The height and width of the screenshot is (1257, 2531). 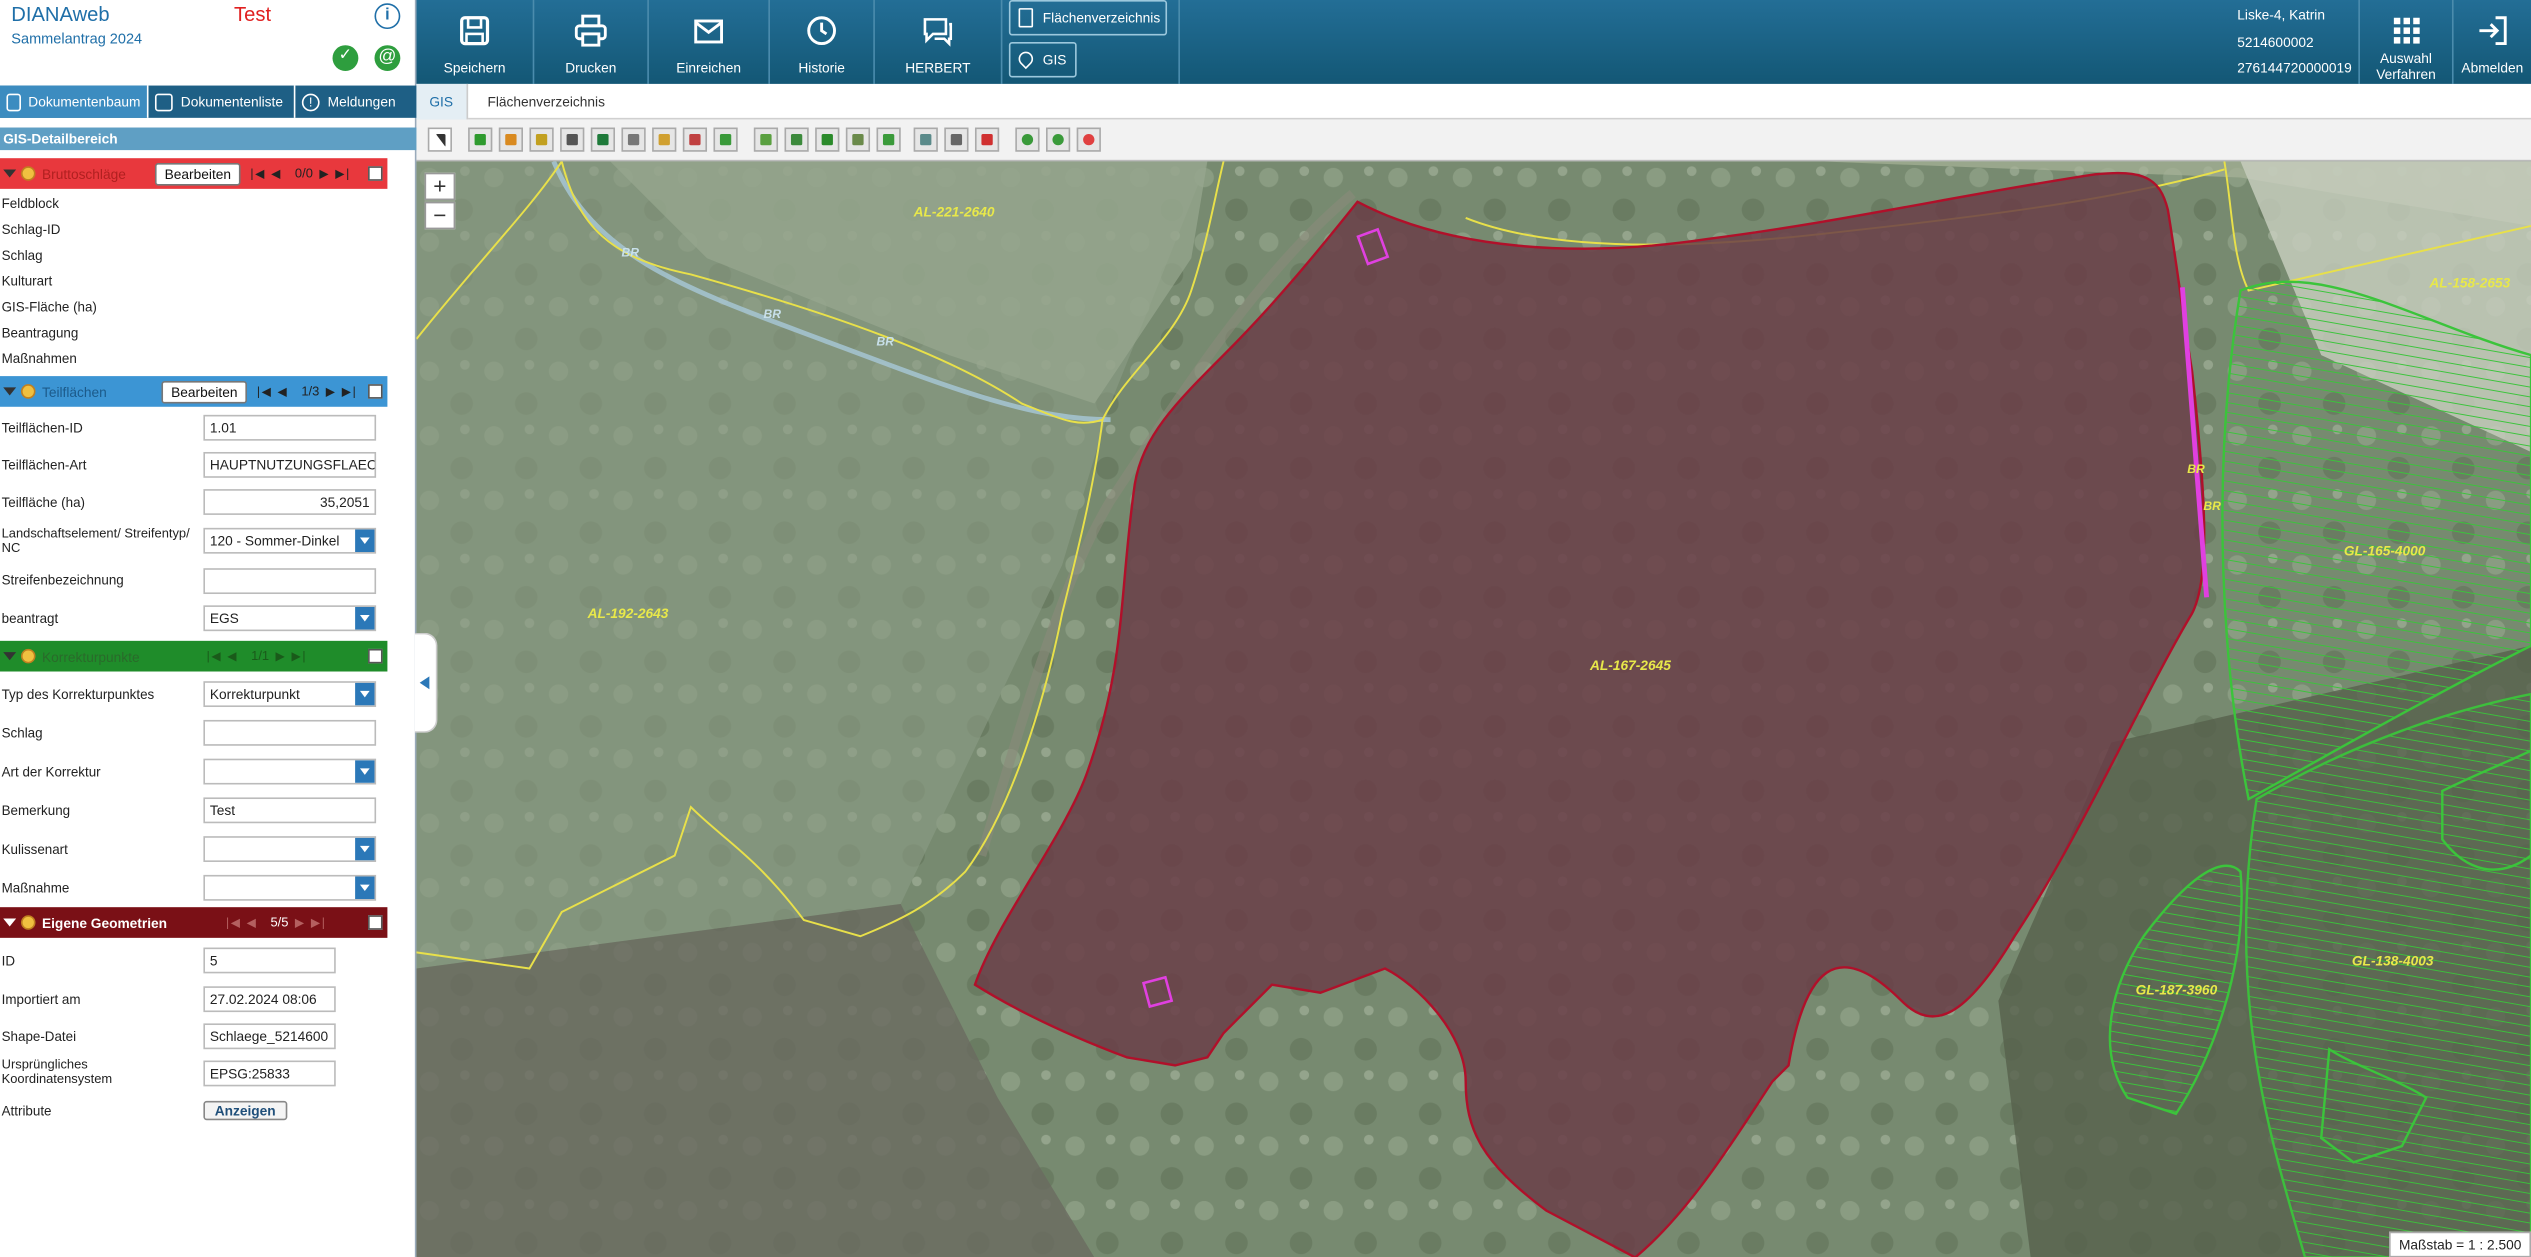 What do you see at coordinates (194, 922) in the screenshot?
I see `section-eigene-geometrien: Eigene Geometrien |◀ ◀ 5/5 ▶ ▶|` at bounding box center [194, 922].